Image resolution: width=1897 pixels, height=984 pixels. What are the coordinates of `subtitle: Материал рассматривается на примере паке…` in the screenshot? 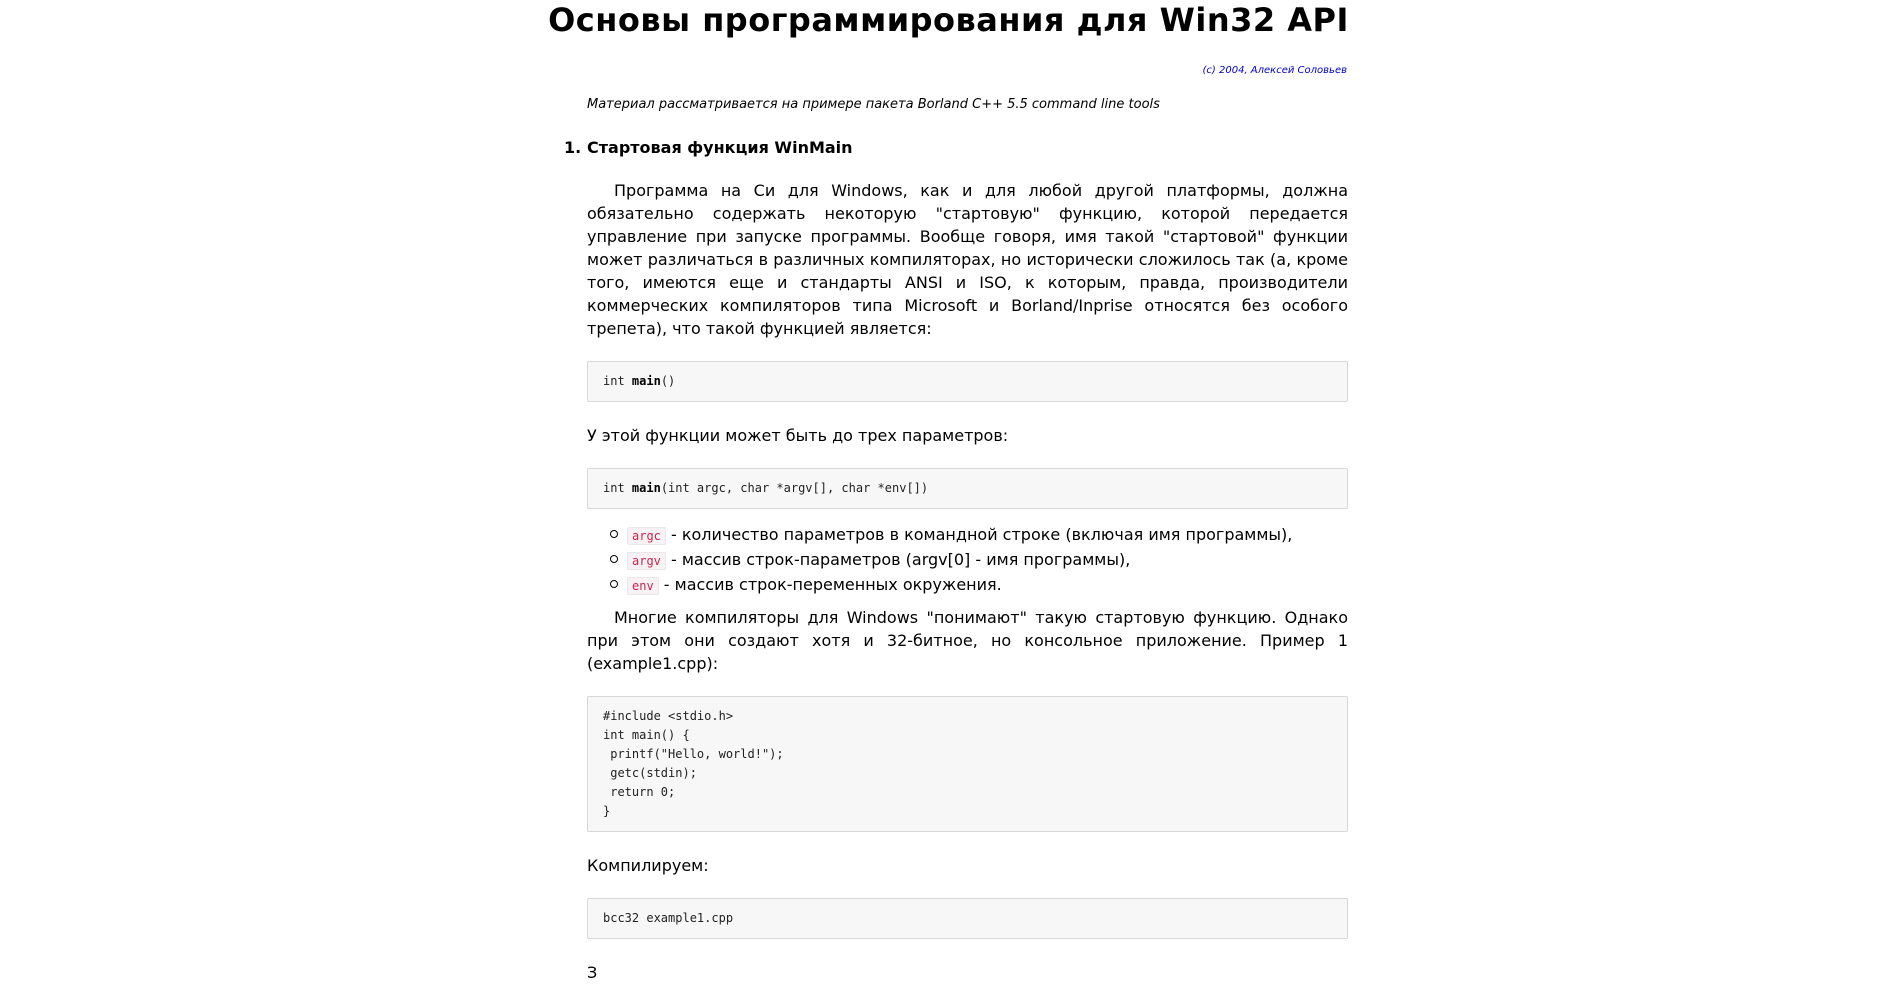 It's located at (873, 104).